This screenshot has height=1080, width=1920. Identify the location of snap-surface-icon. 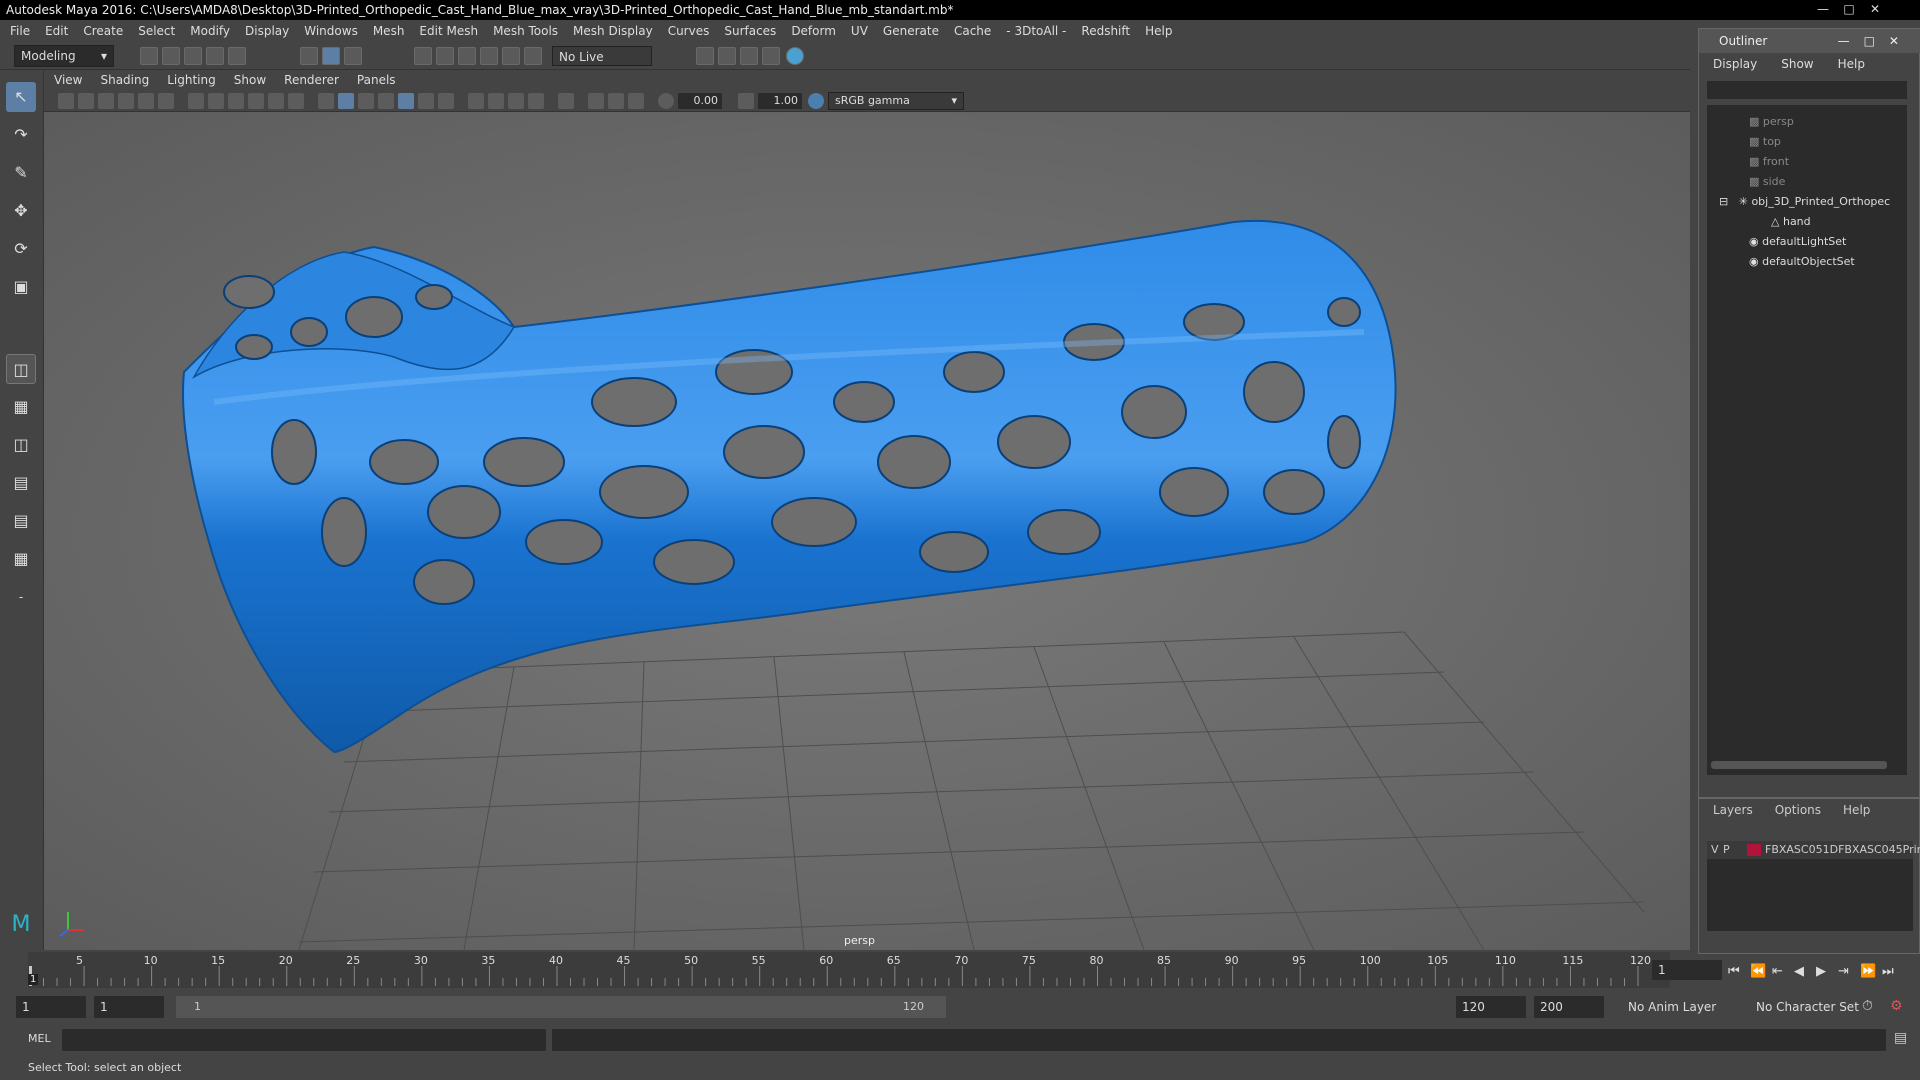
(511, 56).